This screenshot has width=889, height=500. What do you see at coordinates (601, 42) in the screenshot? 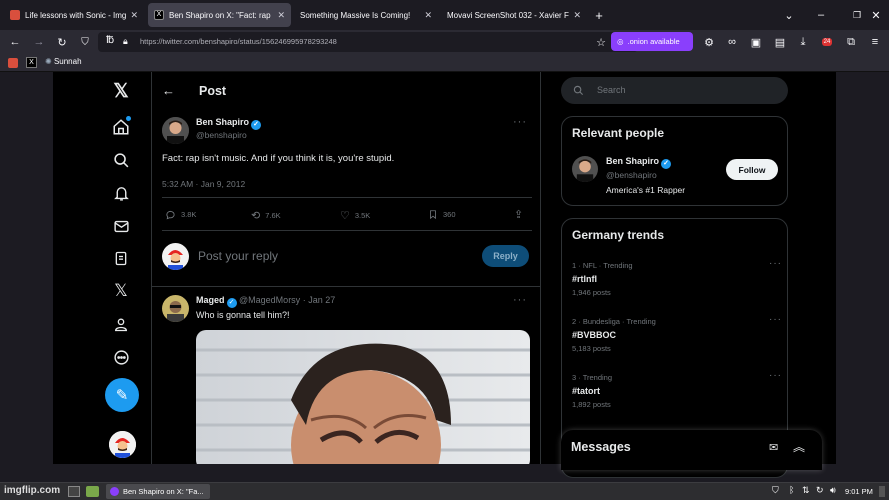
I see `bookmark-star-icon: ☆` at bounding box center [601, 42].